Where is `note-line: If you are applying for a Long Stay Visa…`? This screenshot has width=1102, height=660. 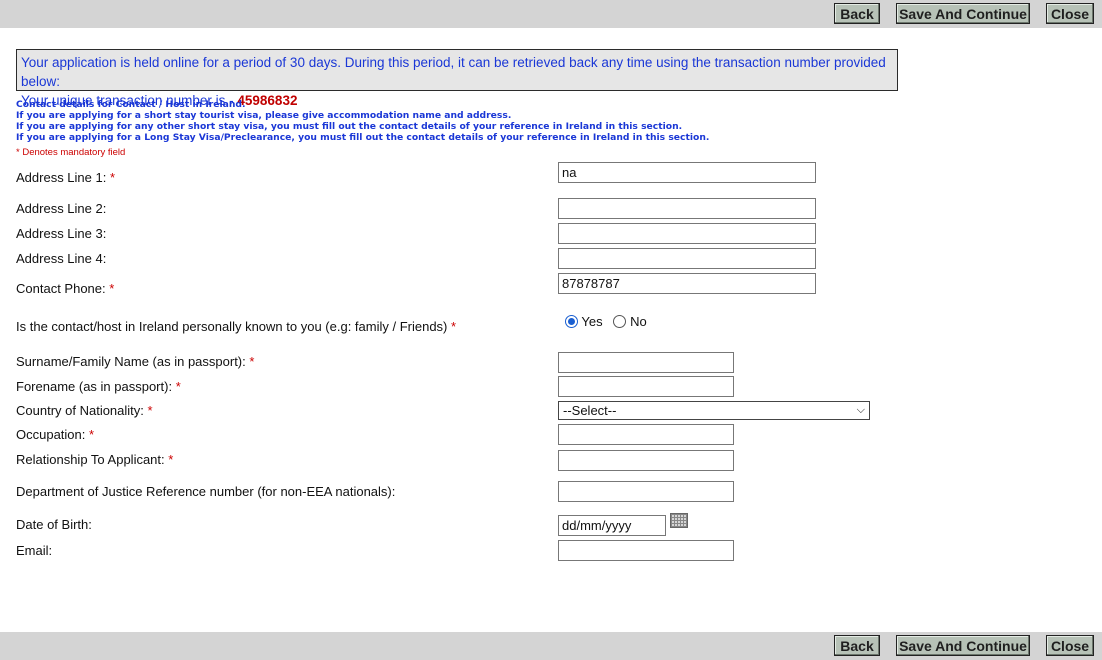 note-line: If you are applying for a Long Stay Visa… is located at coordinates (363, 137).